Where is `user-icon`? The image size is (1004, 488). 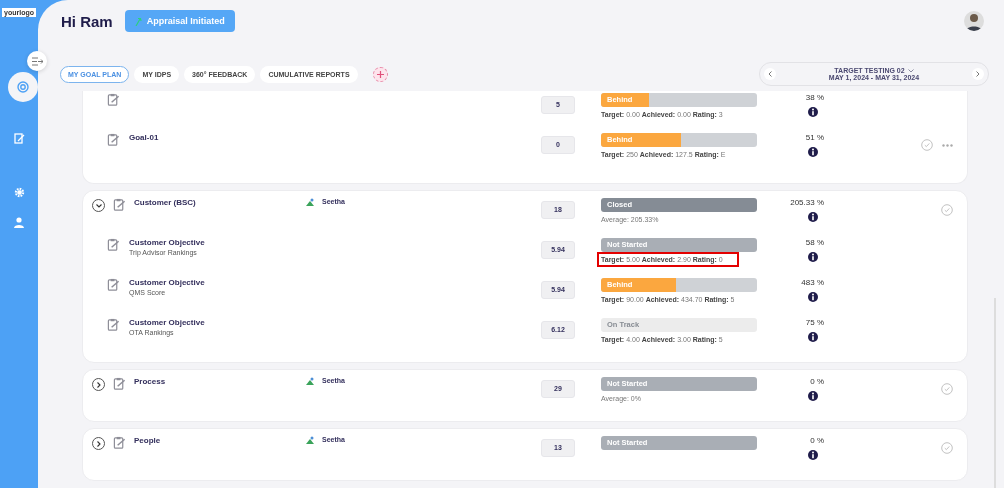 user-icon is located at coordinates (19, 222).